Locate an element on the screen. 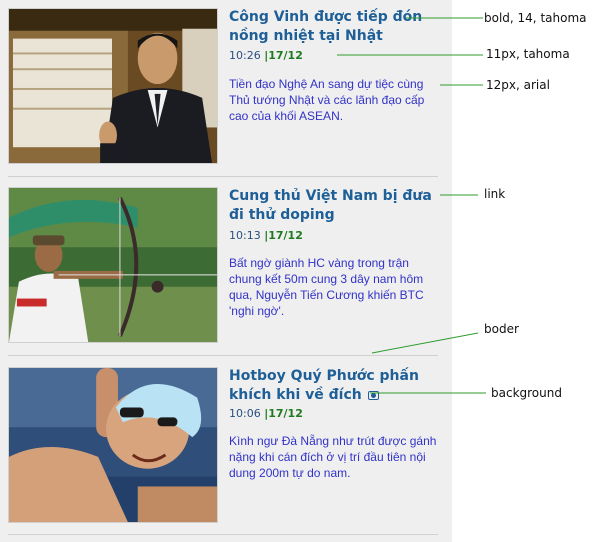  article-meta-2: 10:13 |17/12 is located at coordinates (266, 235).